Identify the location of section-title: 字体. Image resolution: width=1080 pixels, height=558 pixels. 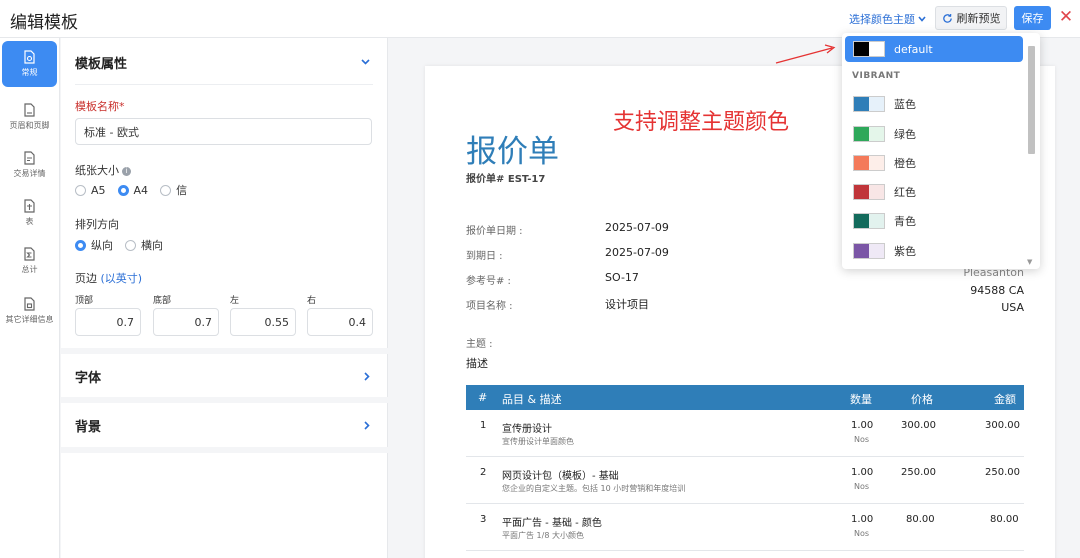
(88, 378).